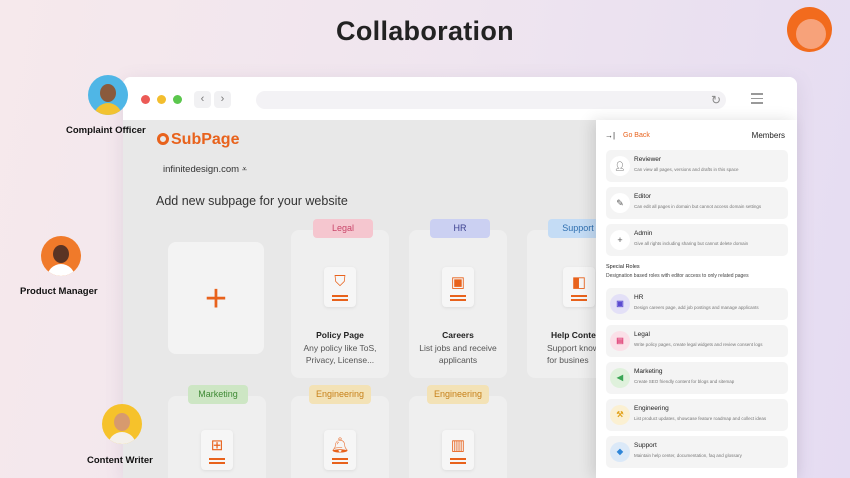 The image size is (850, 478). Describe the element at coordinates (648, 159) in the screenshot. I see `role-name: Reviewer` at that location.